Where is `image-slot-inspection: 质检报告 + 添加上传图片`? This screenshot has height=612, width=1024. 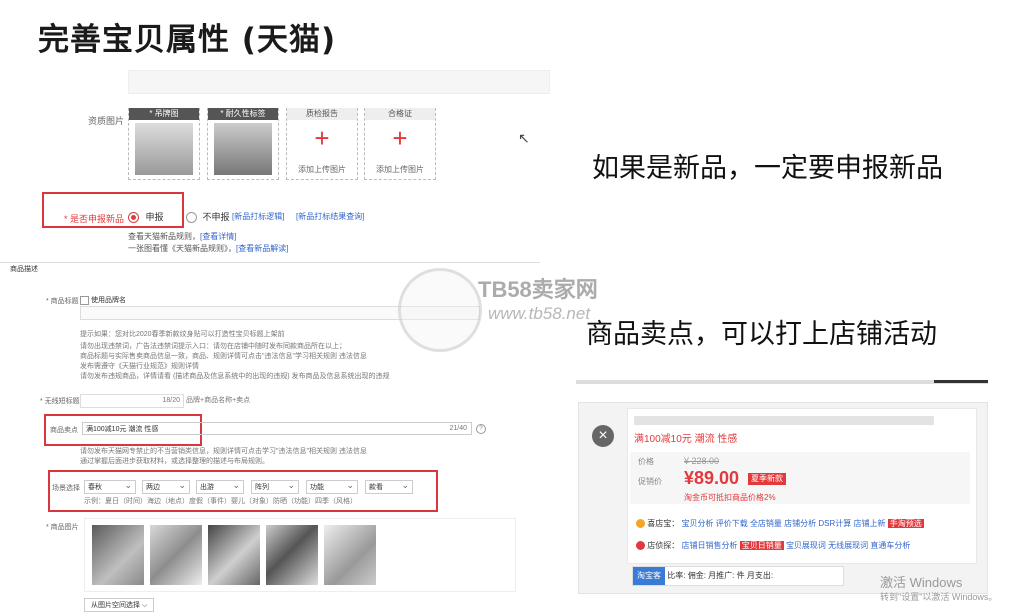
image-slot-inspection: 质检报告 + 添加上传图片 is located at coordinates (322, 144).